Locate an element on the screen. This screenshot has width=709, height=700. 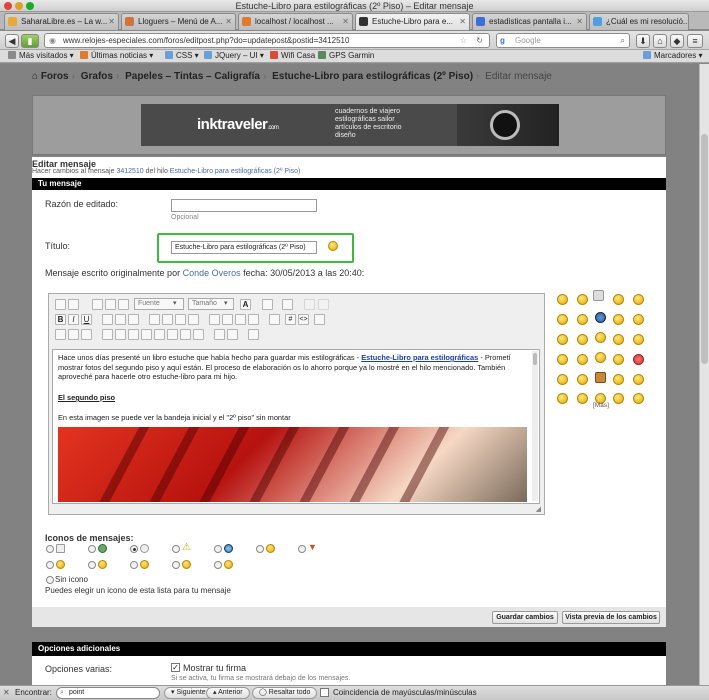
razon-input is located at coordinates (244, 205).